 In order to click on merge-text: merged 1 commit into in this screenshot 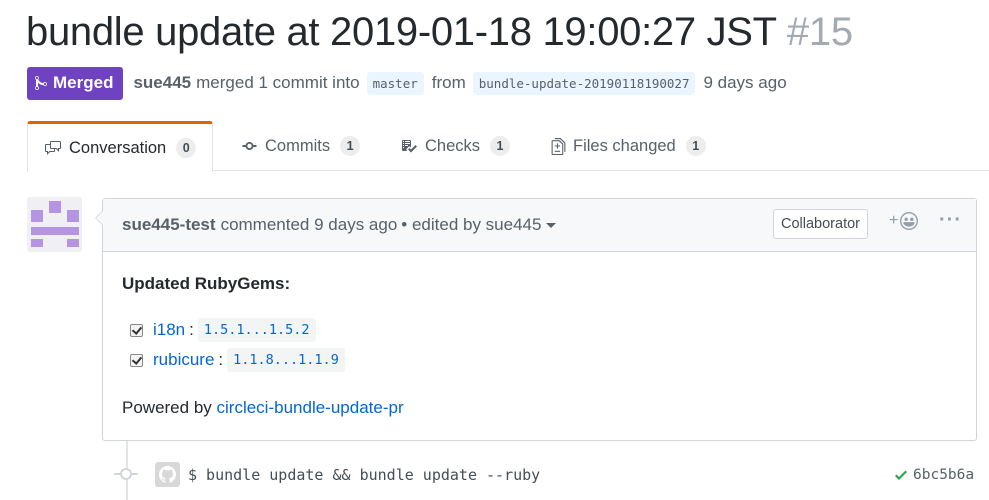, I will do `click(278, 82)`.